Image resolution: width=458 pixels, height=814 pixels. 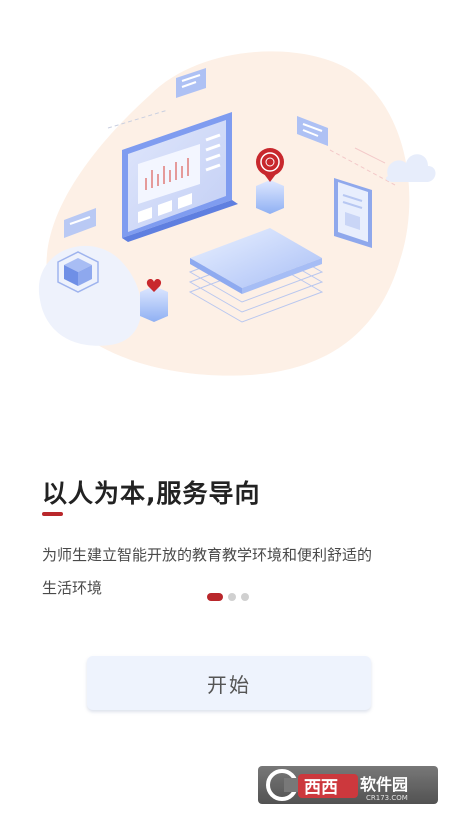 I want to click on svg-text: CR173.COM, so click(x=387, y=798).